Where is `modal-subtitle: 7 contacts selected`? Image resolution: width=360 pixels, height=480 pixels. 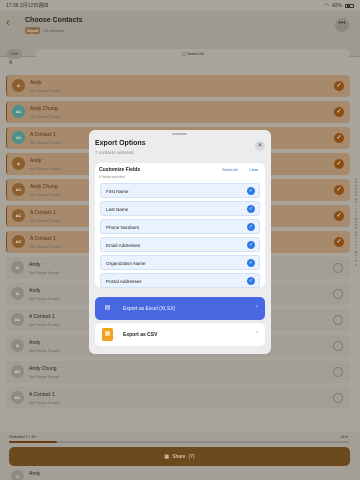
modal-subtitle: 7 contacts selected is located at coordinates (114, 152).